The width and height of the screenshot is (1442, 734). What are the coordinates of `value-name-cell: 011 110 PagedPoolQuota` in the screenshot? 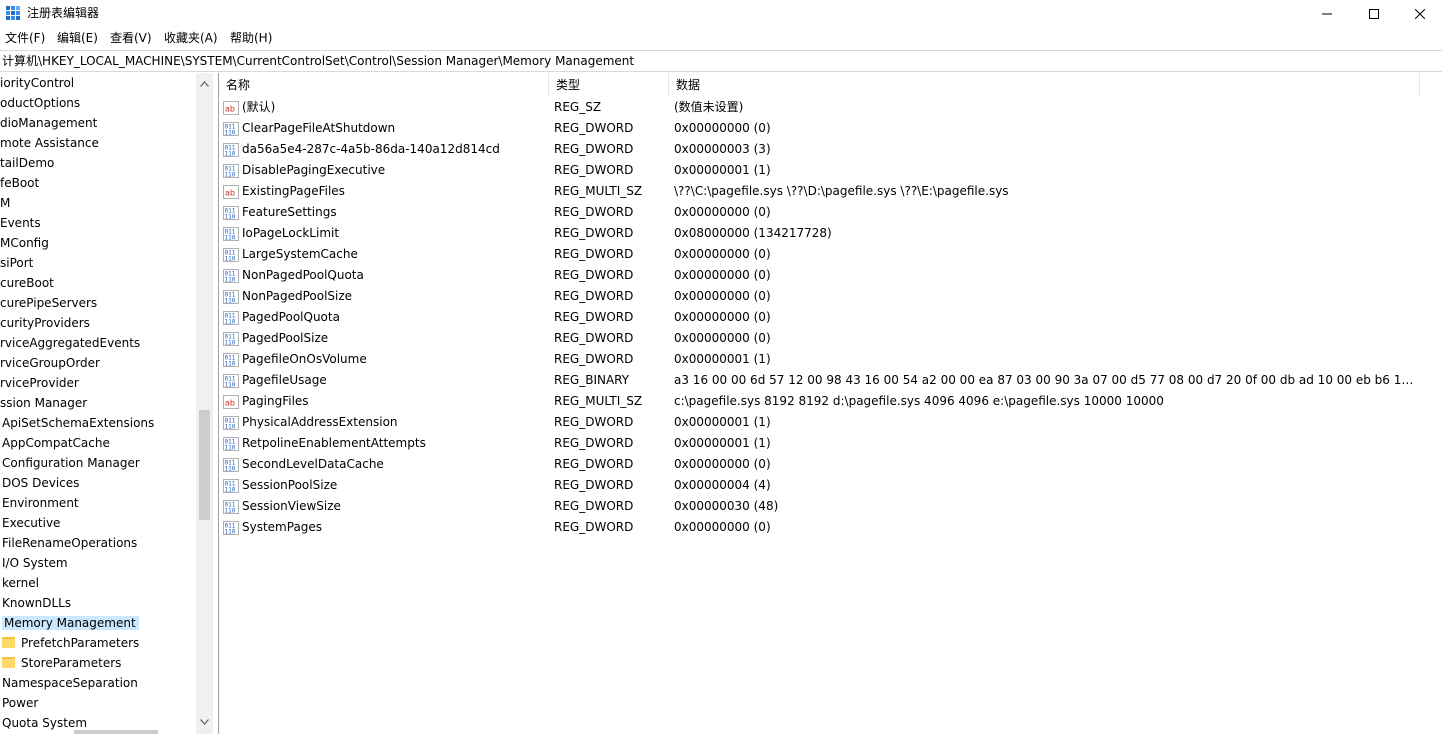 It's located at (281, 317).